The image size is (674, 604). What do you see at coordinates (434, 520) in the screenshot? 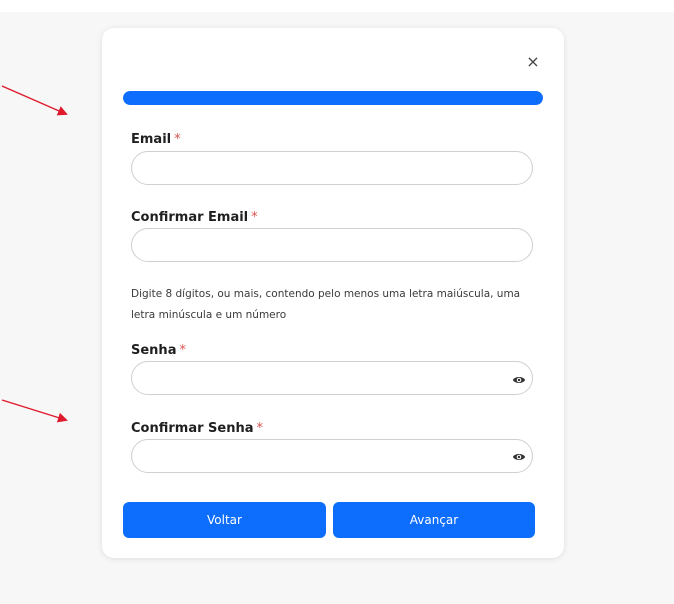
I see `next-button: Avançar` at bounding box center [434, 520].